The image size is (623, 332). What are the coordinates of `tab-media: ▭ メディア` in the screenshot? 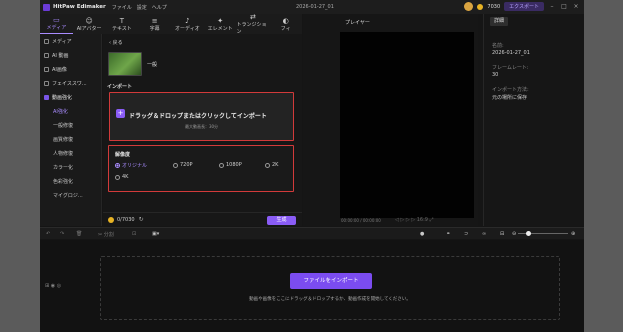 It's located at (56, 24).